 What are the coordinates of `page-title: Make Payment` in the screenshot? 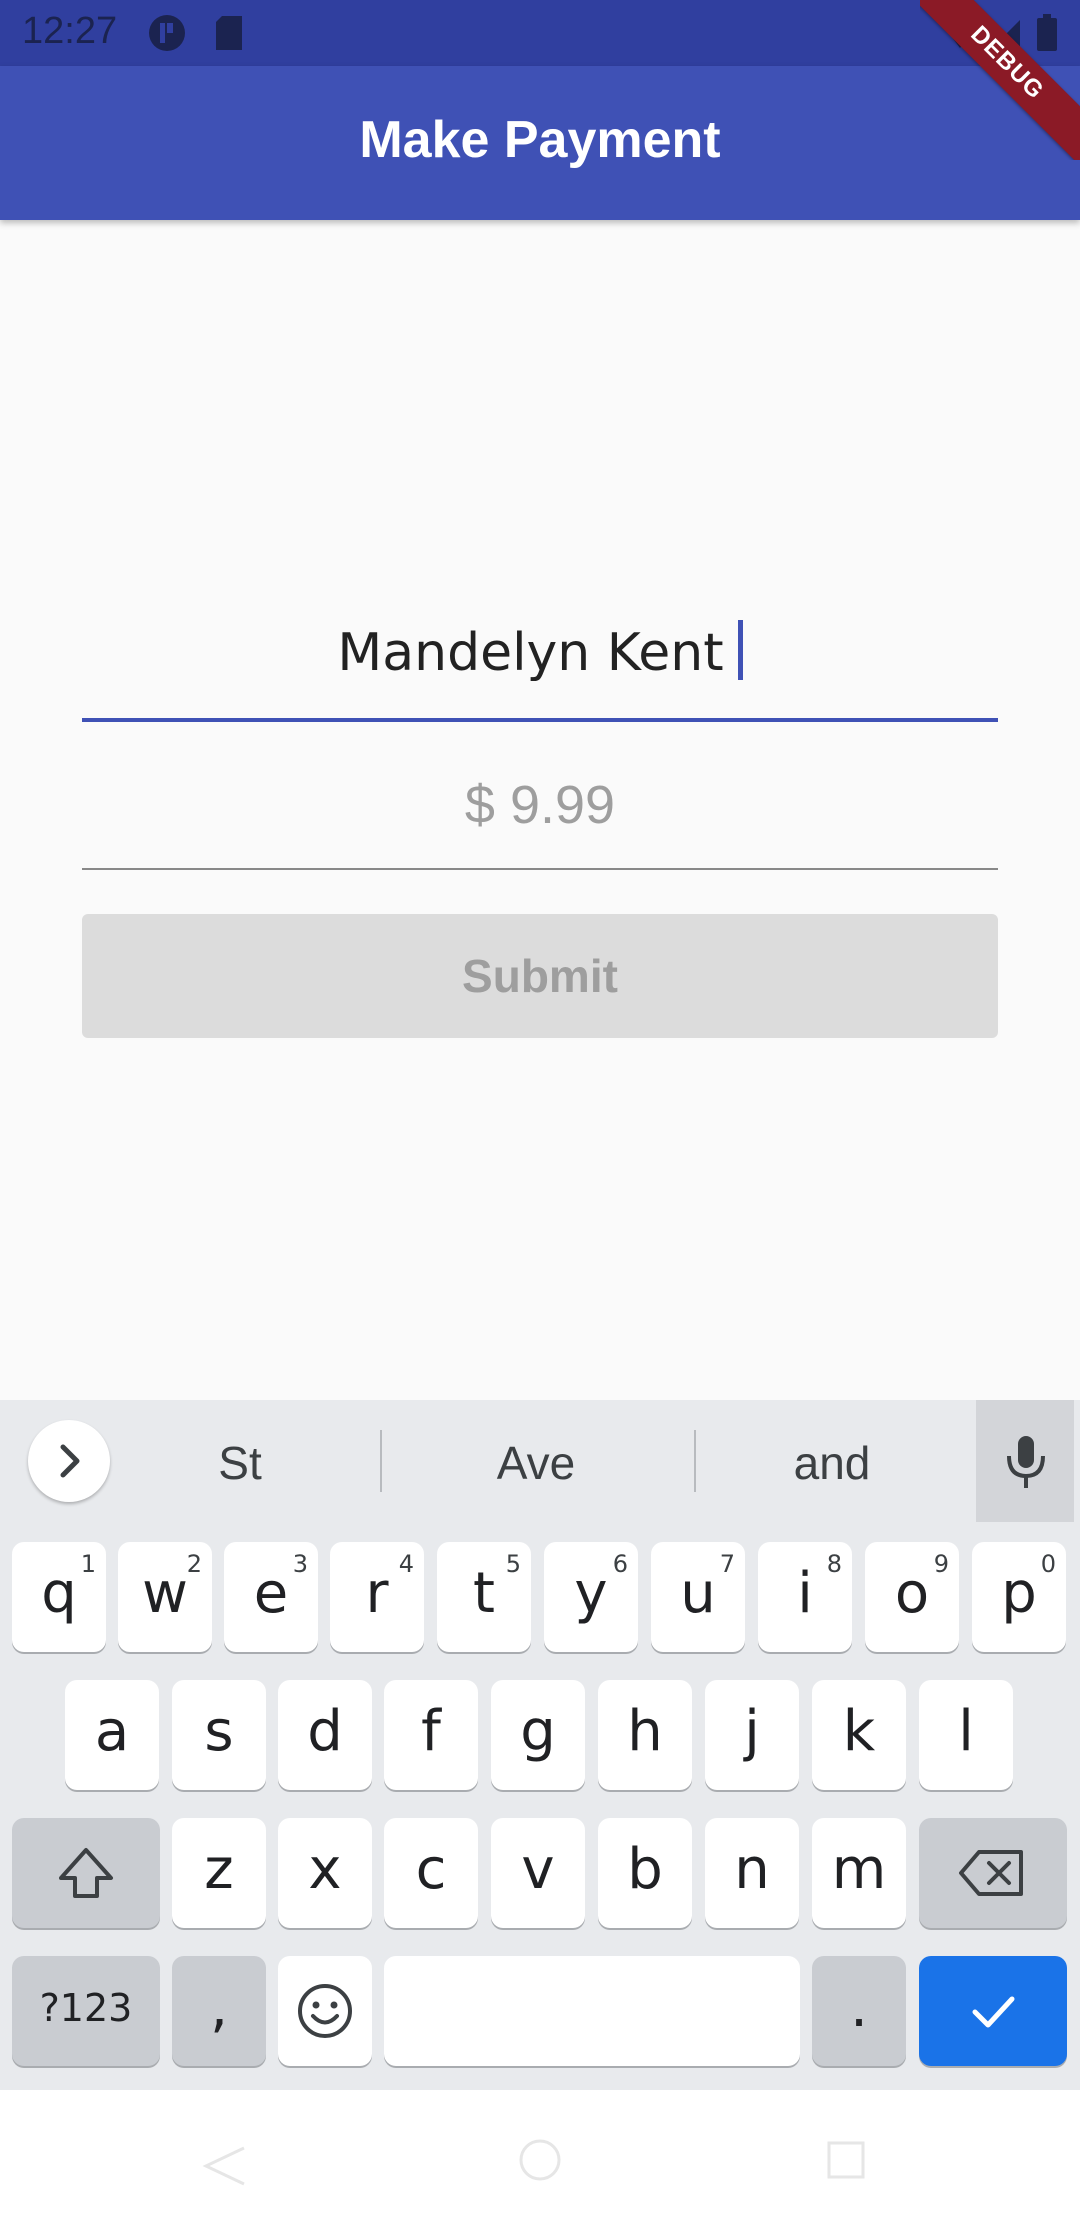 It's located at (540, 140).